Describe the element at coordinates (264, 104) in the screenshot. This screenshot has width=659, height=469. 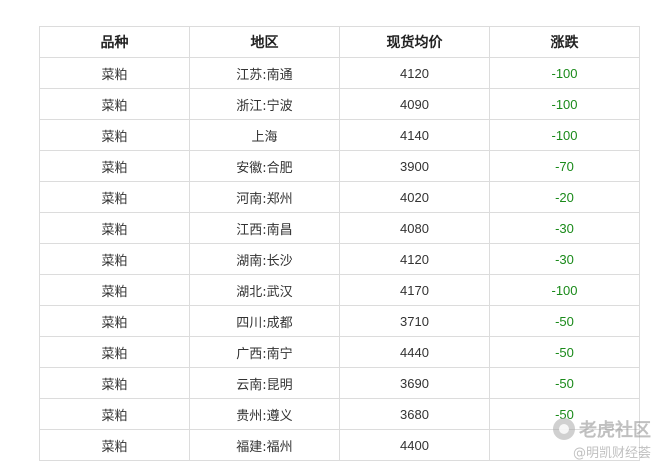
I see `cell-region: 浙江:宁波` at that location.